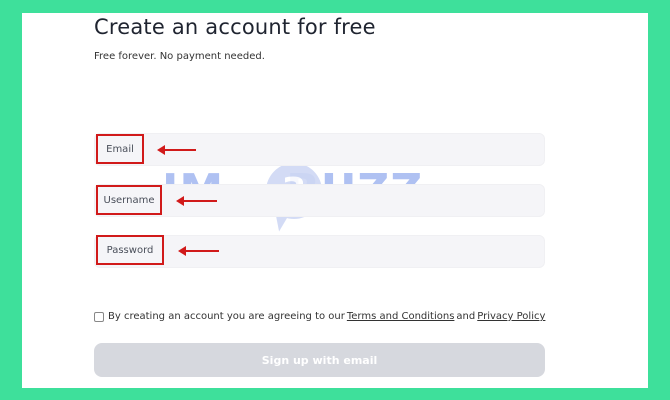 This screenshot has width=670, height=400. Describe the element at coordinates (319, 360) in the screenshot. I see `signup-button: Sign up with email` at that location.